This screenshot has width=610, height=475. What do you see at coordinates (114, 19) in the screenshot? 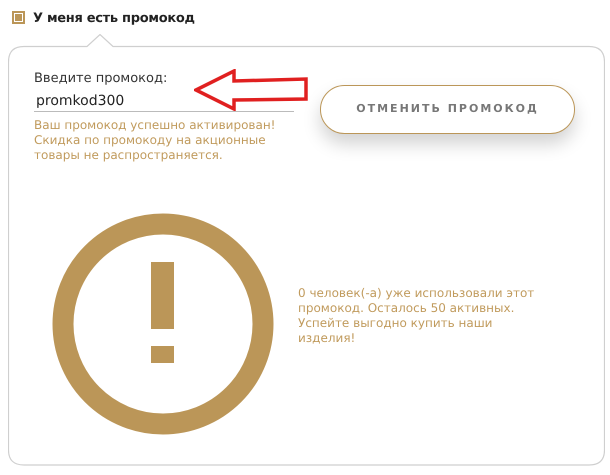
I see `checkbox-label: У меня есть промокод` at bounding box center [114, 19].